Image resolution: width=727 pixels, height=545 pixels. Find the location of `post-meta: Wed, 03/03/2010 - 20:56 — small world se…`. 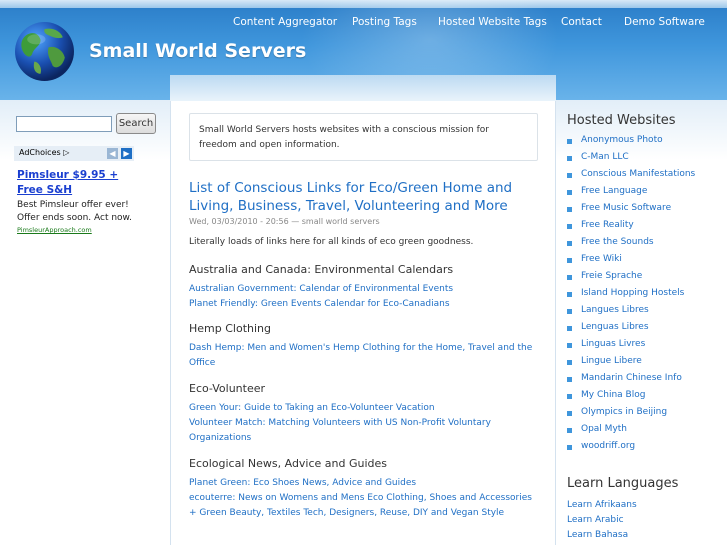

post-meta: Wed, 03/03/2010 - 20:56 — small world se… is located at coordinates (284, 221).